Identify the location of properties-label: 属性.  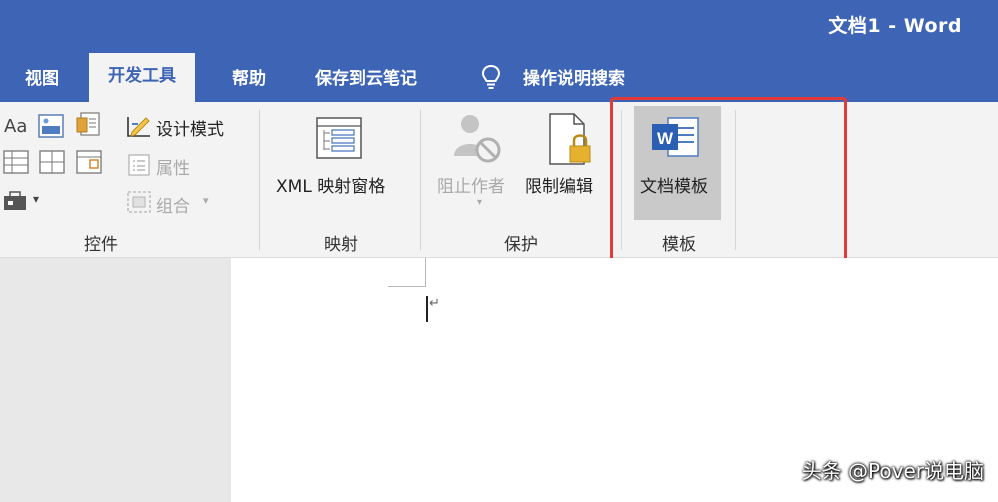
(173, 166).